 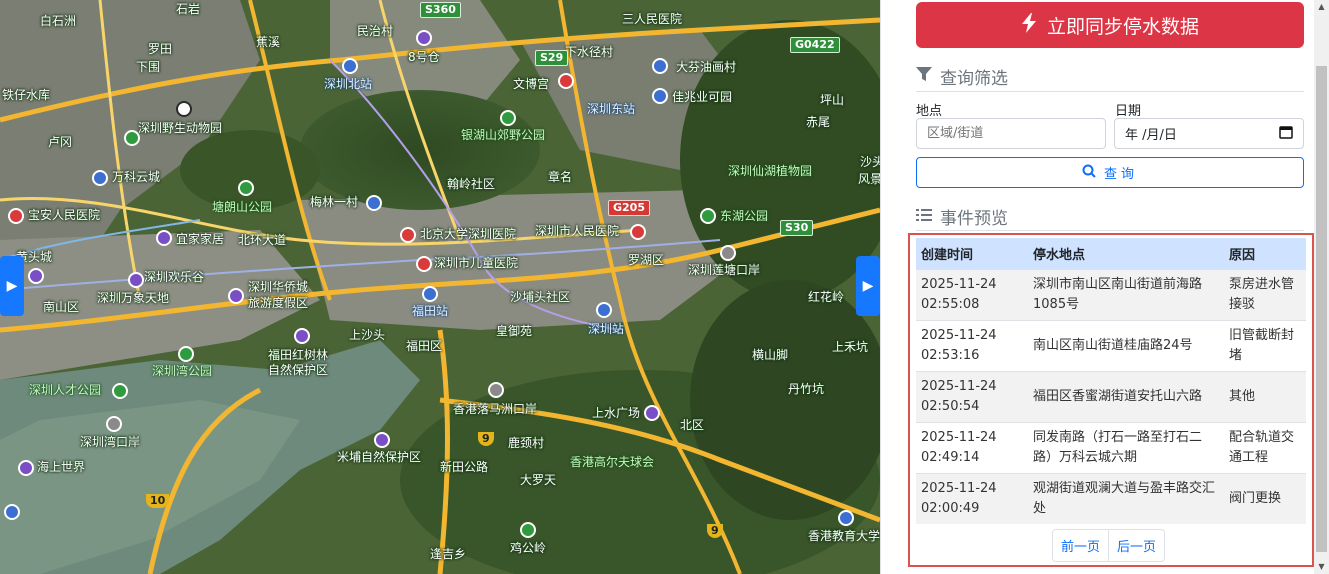 What do you see at coordinates (770, 355) in the screenshot?
I see `map-place-label: 横山脚` at bounding box center [770, 355].